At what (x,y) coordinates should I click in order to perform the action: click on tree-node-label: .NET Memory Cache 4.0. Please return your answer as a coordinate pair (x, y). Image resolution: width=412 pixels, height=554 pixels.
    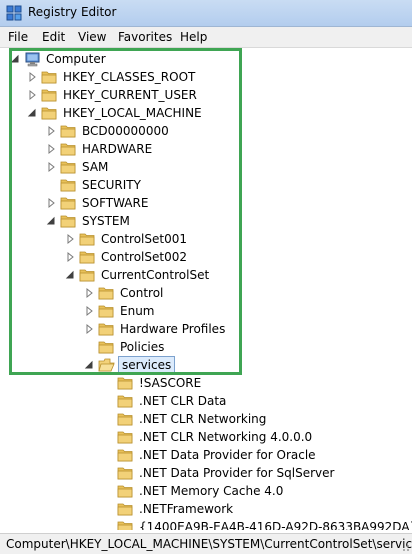
    Looking at the image, I should click on (211, 491).